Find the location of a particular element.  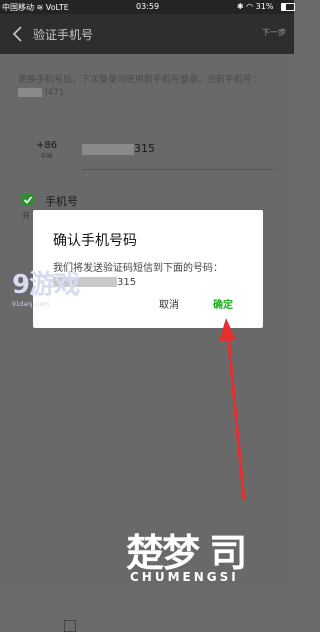

bottom-checkbox is located at coordinates (70, 626).